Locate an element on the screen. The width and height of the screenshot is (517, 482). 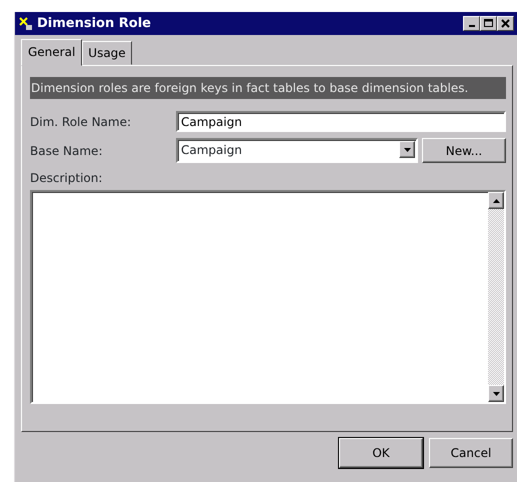
cancel-button: Cancel is located at coordinates (471, 453).